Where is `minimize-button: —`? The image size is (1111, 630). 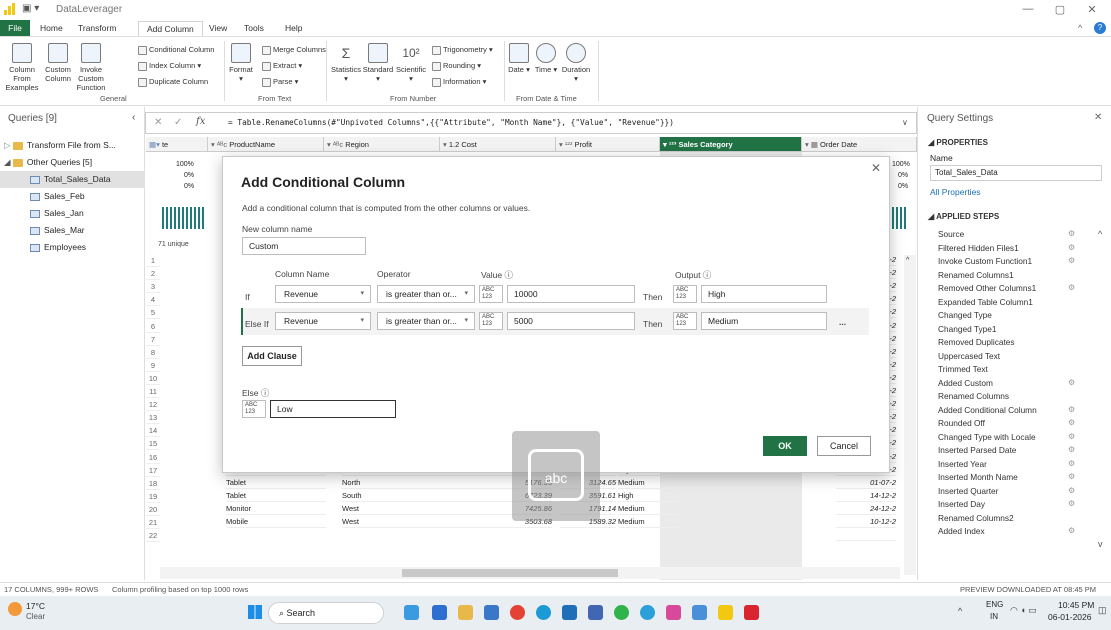
minimize-button: — is located at coordinates (1028, 9).